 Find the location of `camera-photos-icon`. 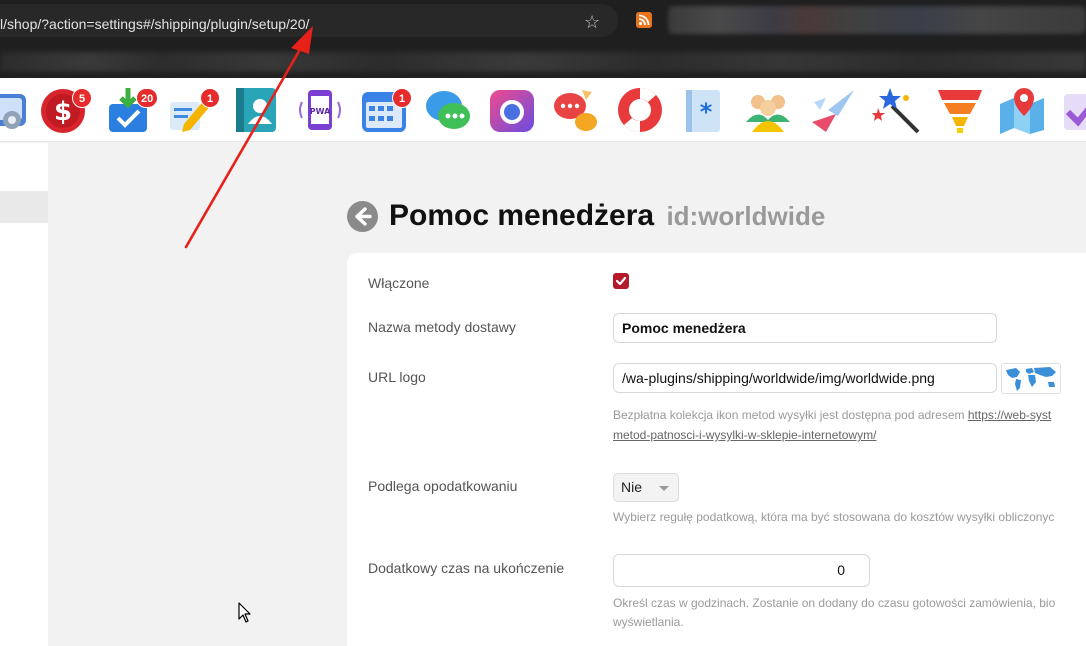

camera-photos-icon is located at coordinates (512, 110).